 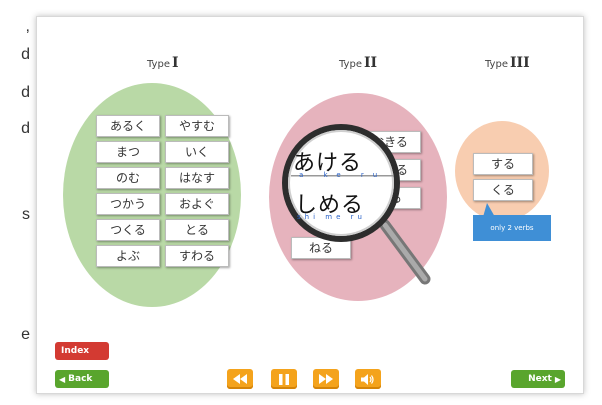 I want to click on side-text-3: d, so click(x=25, y=92).